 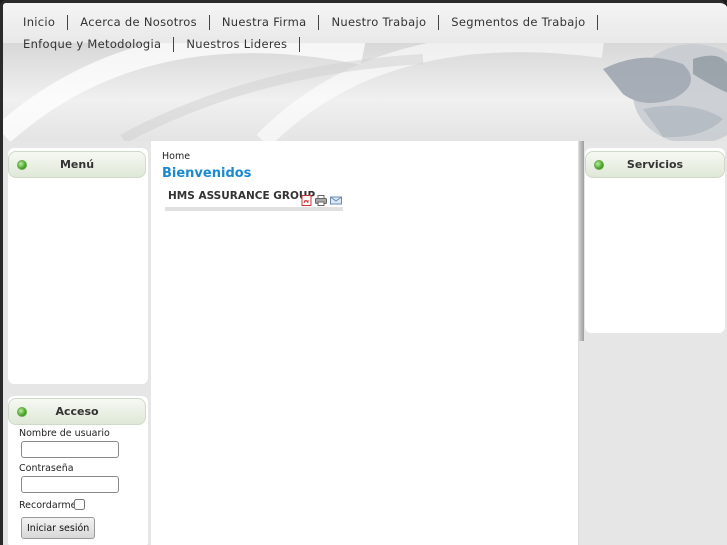 What do you see at coordinates (79, 504) in the screenshot?
I see `remember-checkbox` at bounding box center [79, 504].